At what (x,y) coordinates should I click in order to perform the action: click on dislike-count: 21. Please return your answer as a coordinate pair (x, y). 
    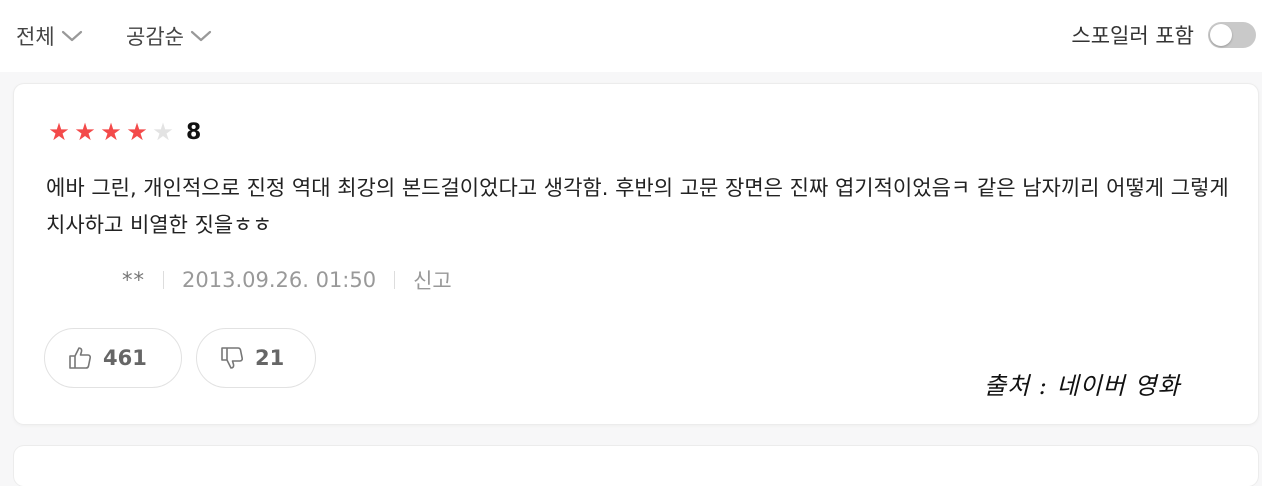
    Looking at the image, I should click on (270, 358).